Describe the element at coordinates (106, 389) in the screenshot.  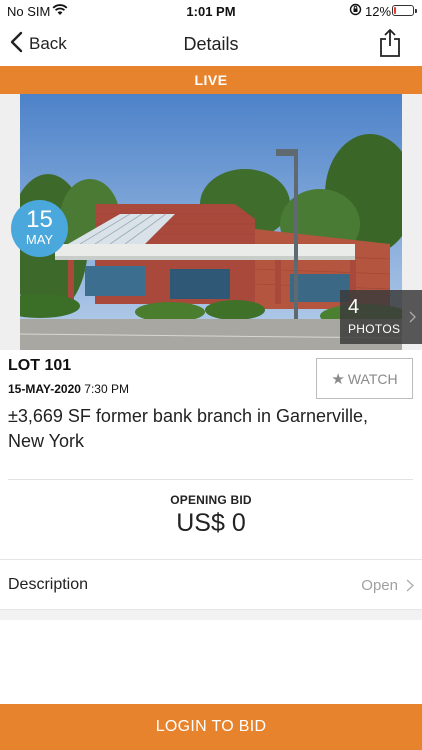
I see `lot-time: 7:30 PM` at that location.